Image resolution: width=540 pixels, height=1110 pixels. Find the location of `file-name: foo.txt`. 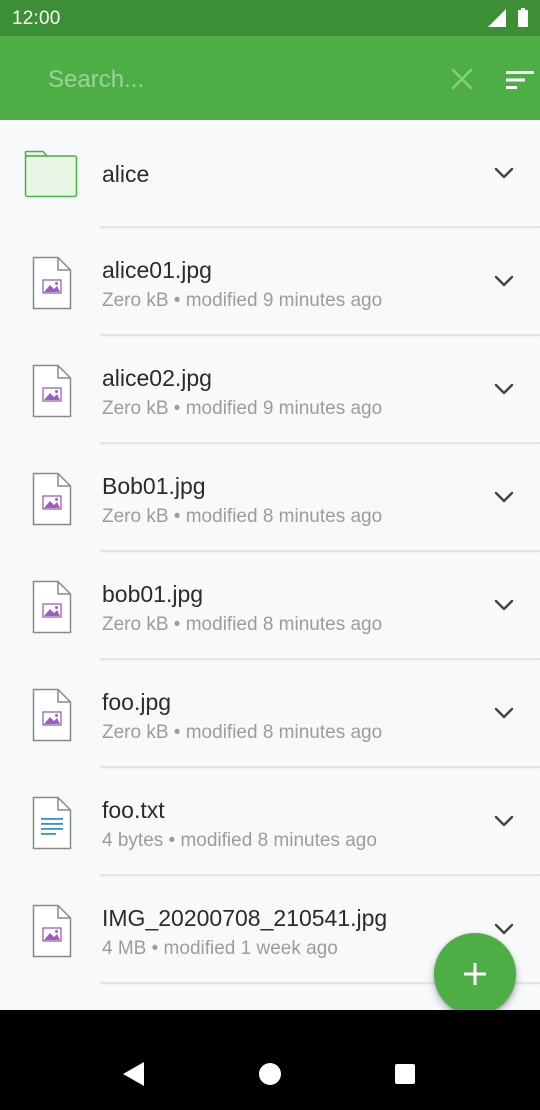

file-name: foo.txt is located at coordinates (133, 810).